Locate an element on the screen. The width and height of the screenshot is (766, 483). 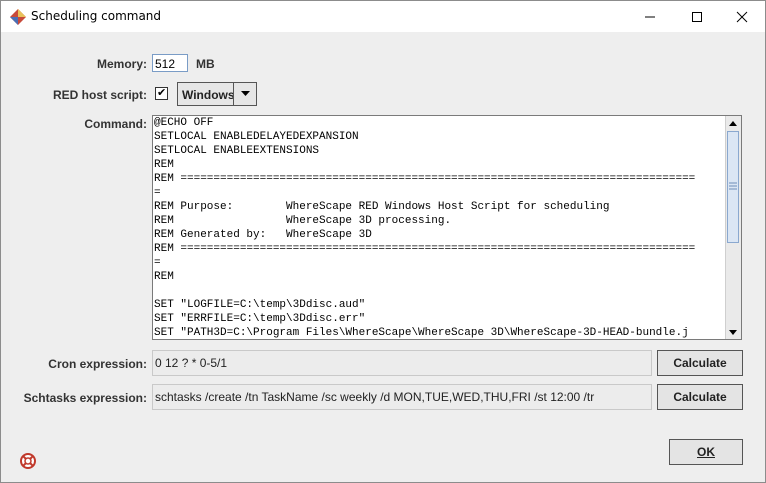
close-icon is located at coordinates (742, 16).